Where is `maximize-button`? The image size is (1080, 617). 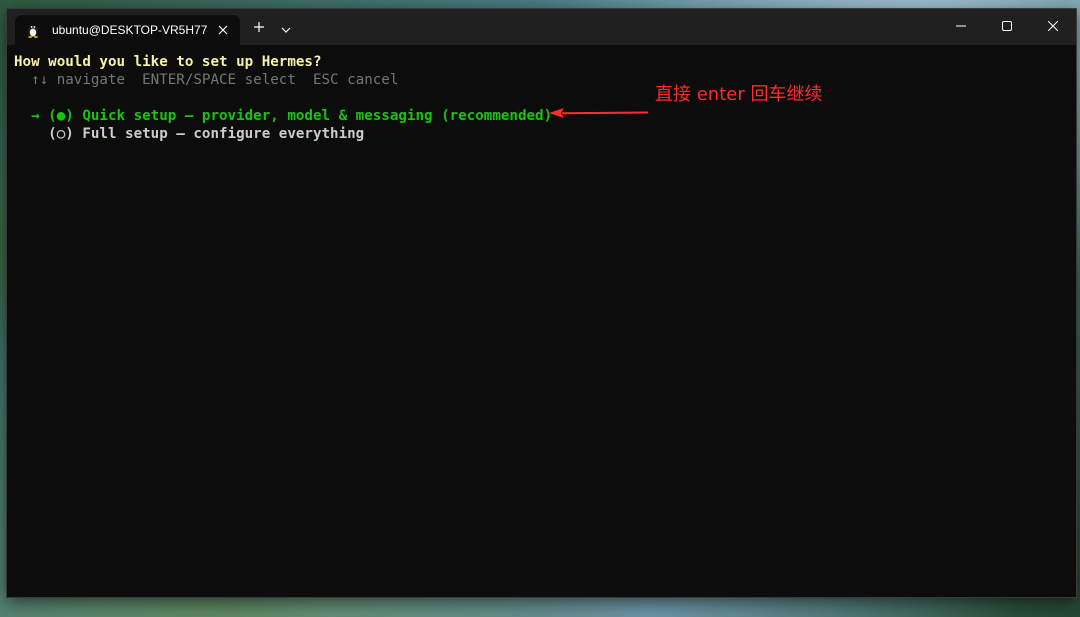
maximize-button is located at coordinates (1007, 27).